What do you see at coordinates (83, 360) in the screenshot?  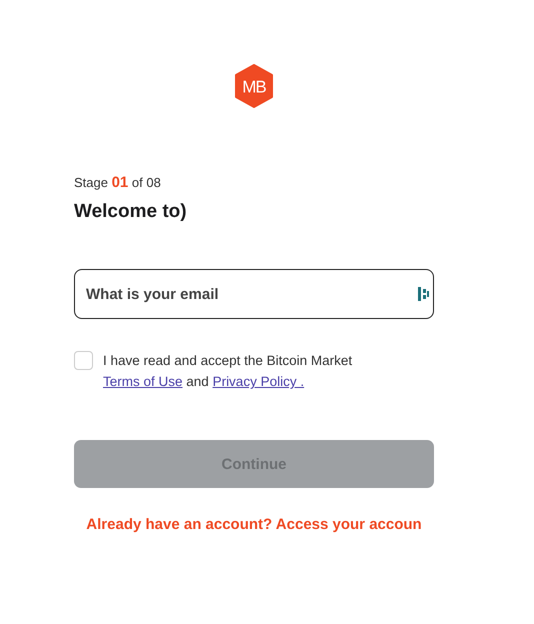 I see `consent-checkbox` at bounding box center [83, 360].